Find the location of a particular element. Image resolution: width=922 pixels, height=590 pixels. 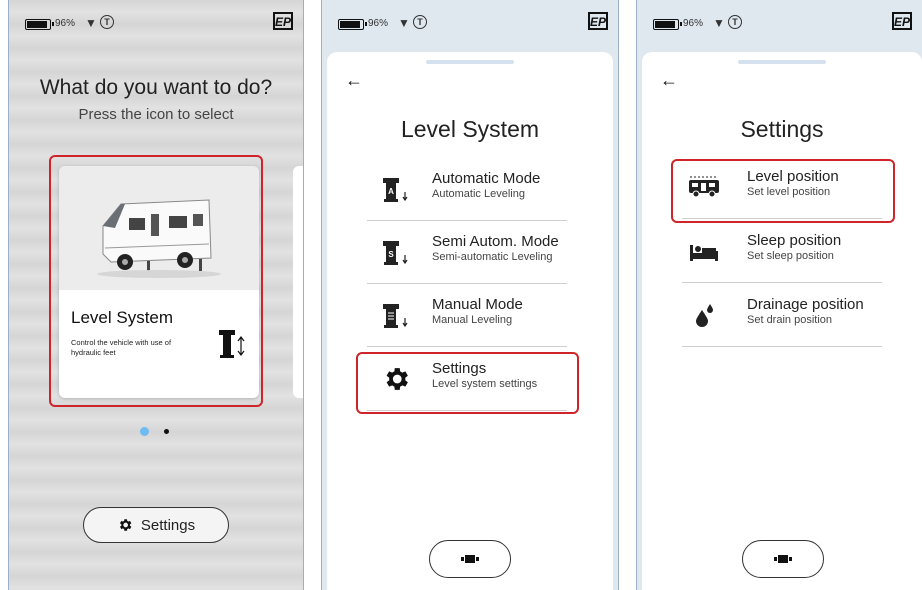

item-label: Automatic Mode is located at coordinates (486, 178).